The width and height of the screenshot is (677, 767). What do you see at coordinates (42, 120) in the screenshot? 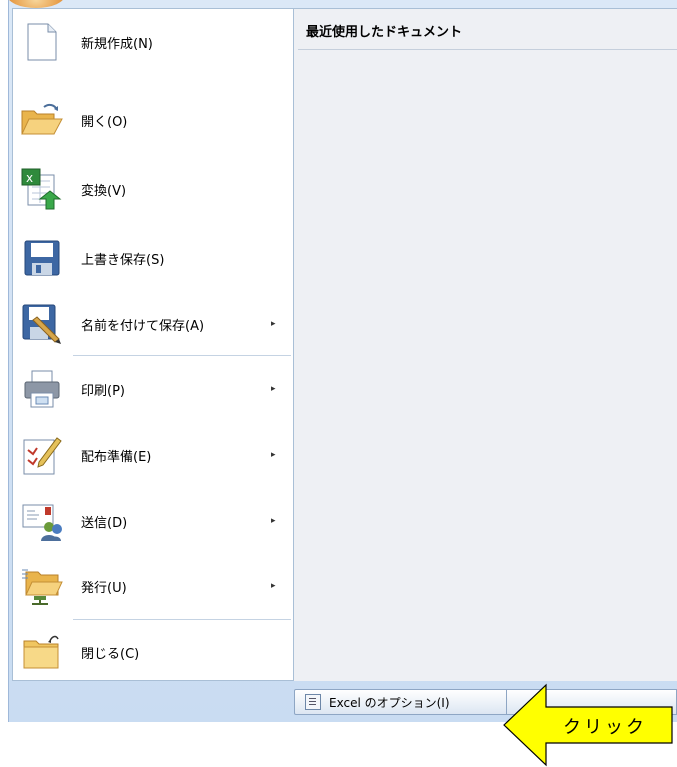
I see `open-folder-icon` at bounding box center [42, 120].